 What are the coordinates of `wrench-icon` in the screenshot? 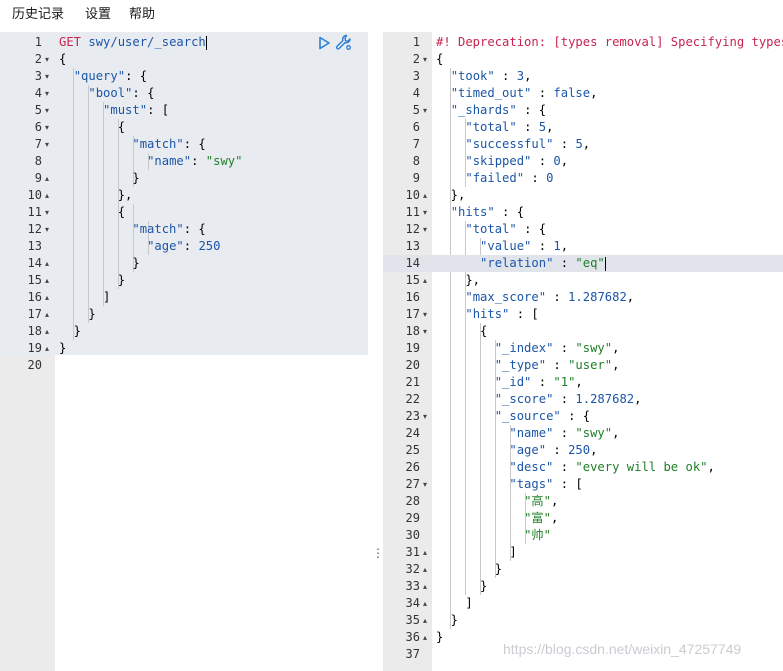 It's located at (343, 44).